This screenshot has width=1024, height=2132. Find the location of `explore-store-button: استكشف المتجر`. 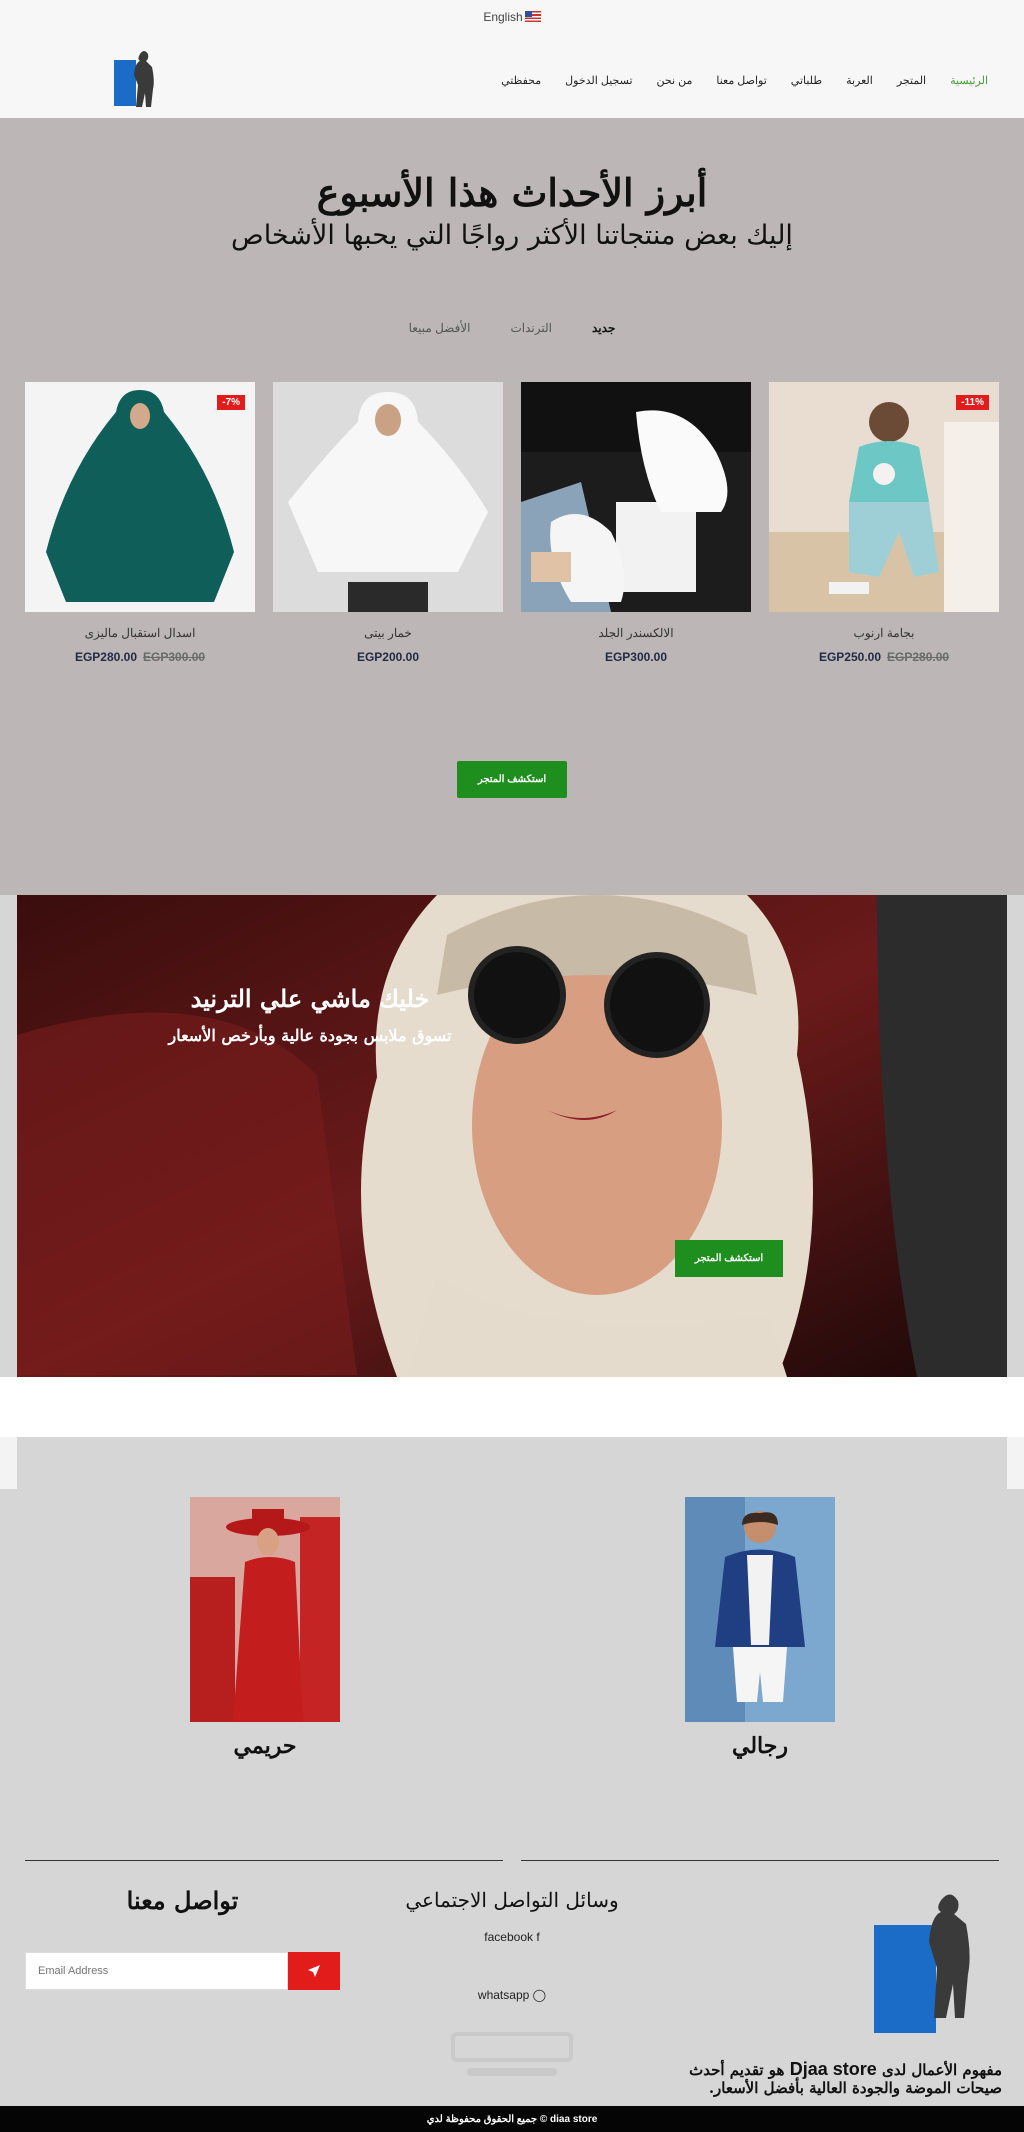

explore-store-button: استكشف المتجر is located at coordinates (512, 779).